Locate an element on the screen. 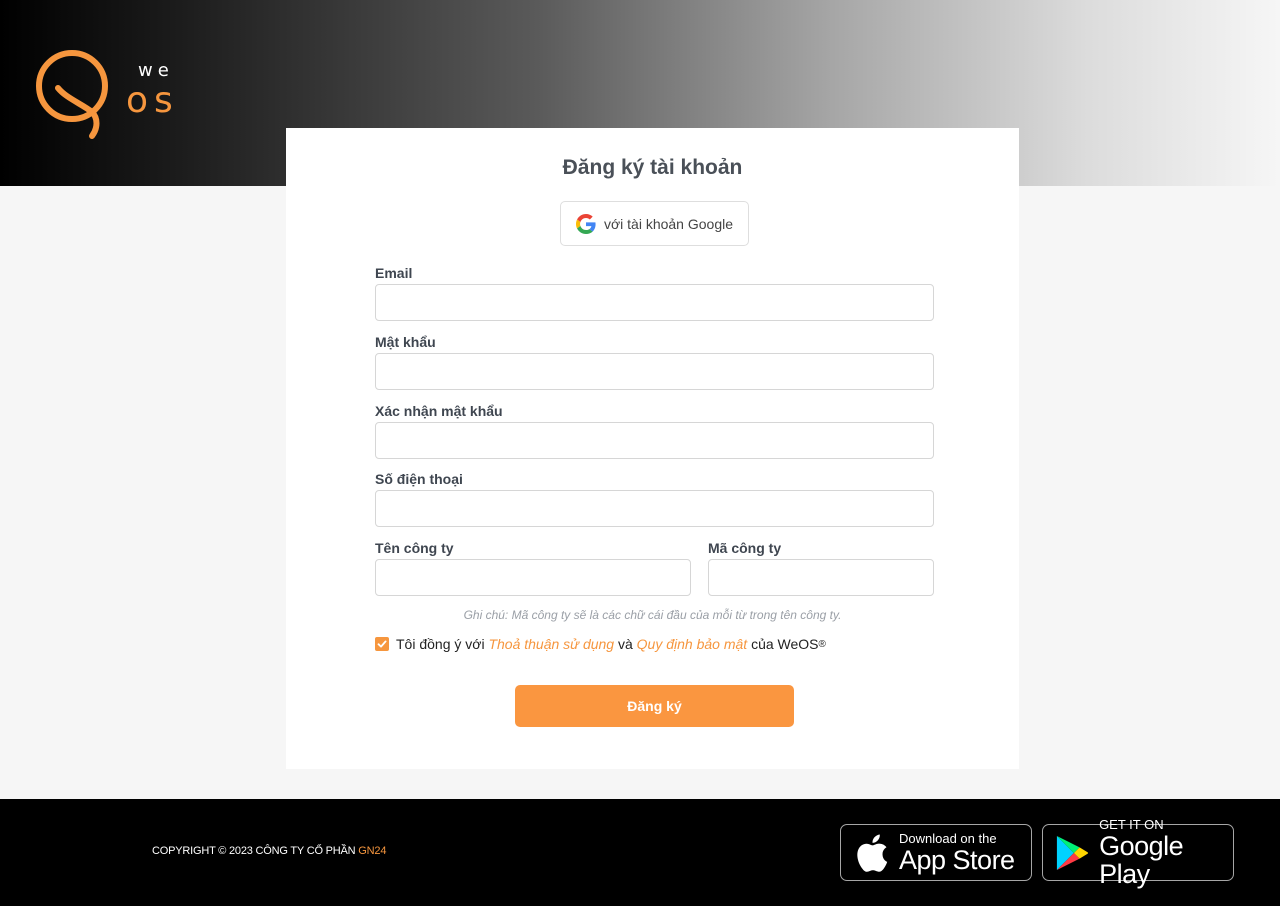 The width and height of the screenshot is (1280, 906). terms-link: Thoả thuận sử dụng is located at coordinates (551, 644).